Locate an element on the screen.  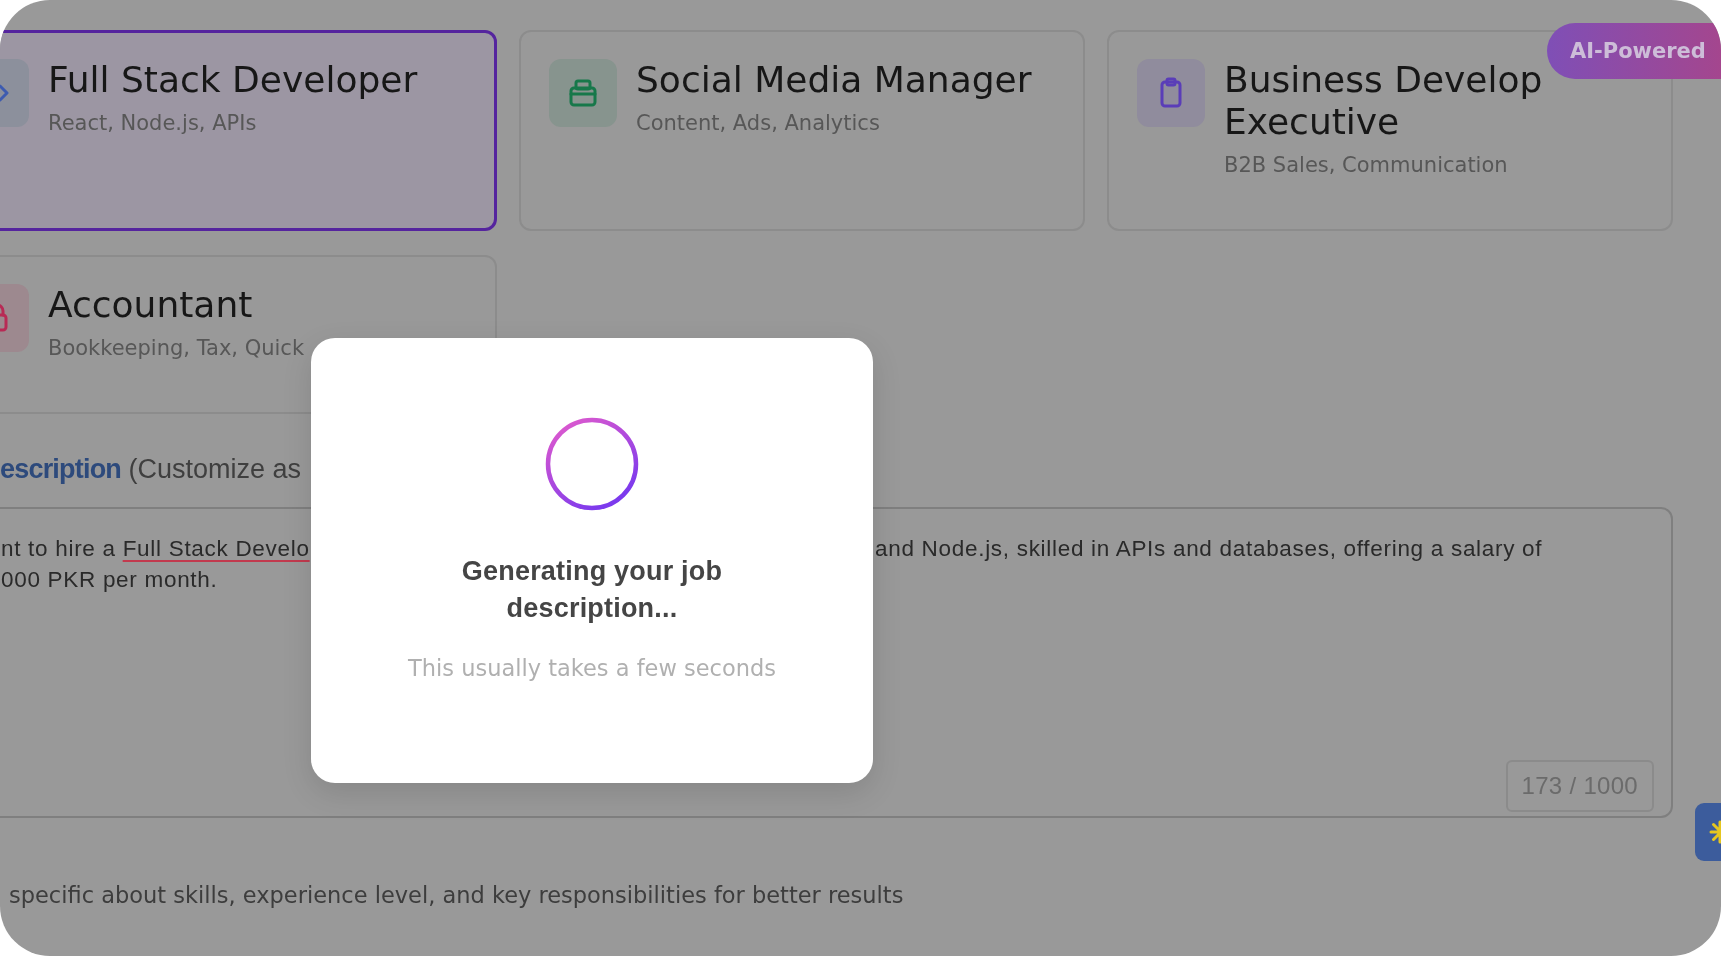
template-card: Full Stack Developer React, Node.js, APIs is located at coordinates (248, 130).